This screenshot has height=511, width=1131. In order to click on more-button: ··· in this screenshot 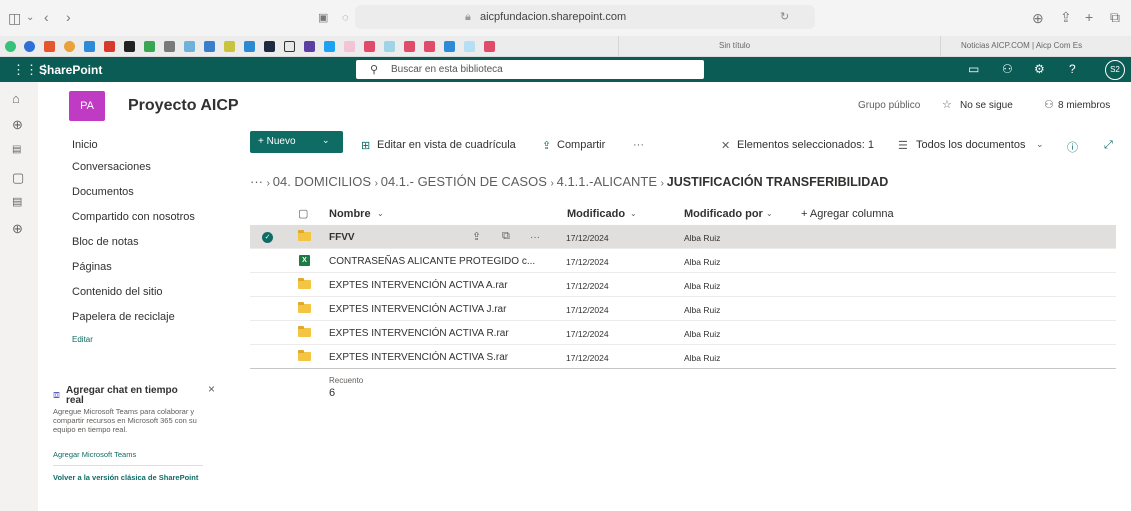, I will do `click(638, 145)`.